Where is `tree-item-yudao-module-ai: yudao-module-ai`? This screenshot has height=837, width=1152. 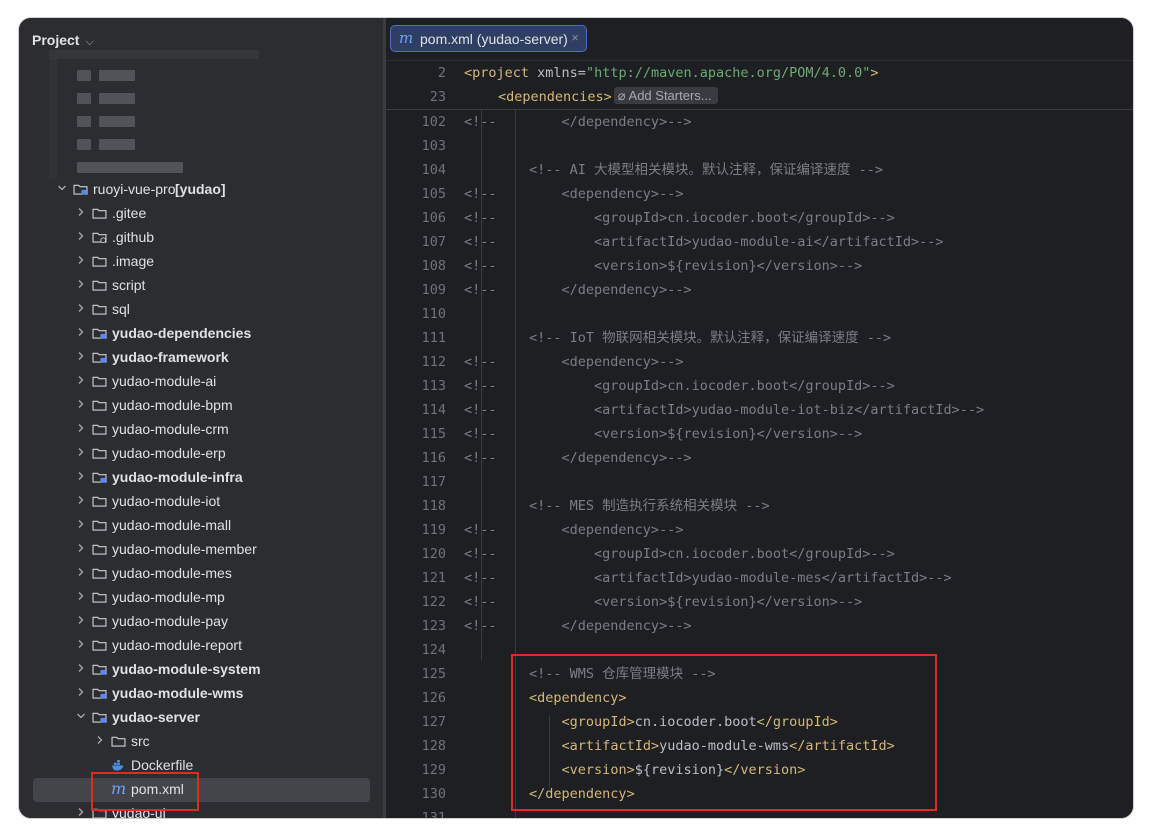
tree-item-yudao-module-ai: yudao-module-ai is located at coordinates (201, 382).